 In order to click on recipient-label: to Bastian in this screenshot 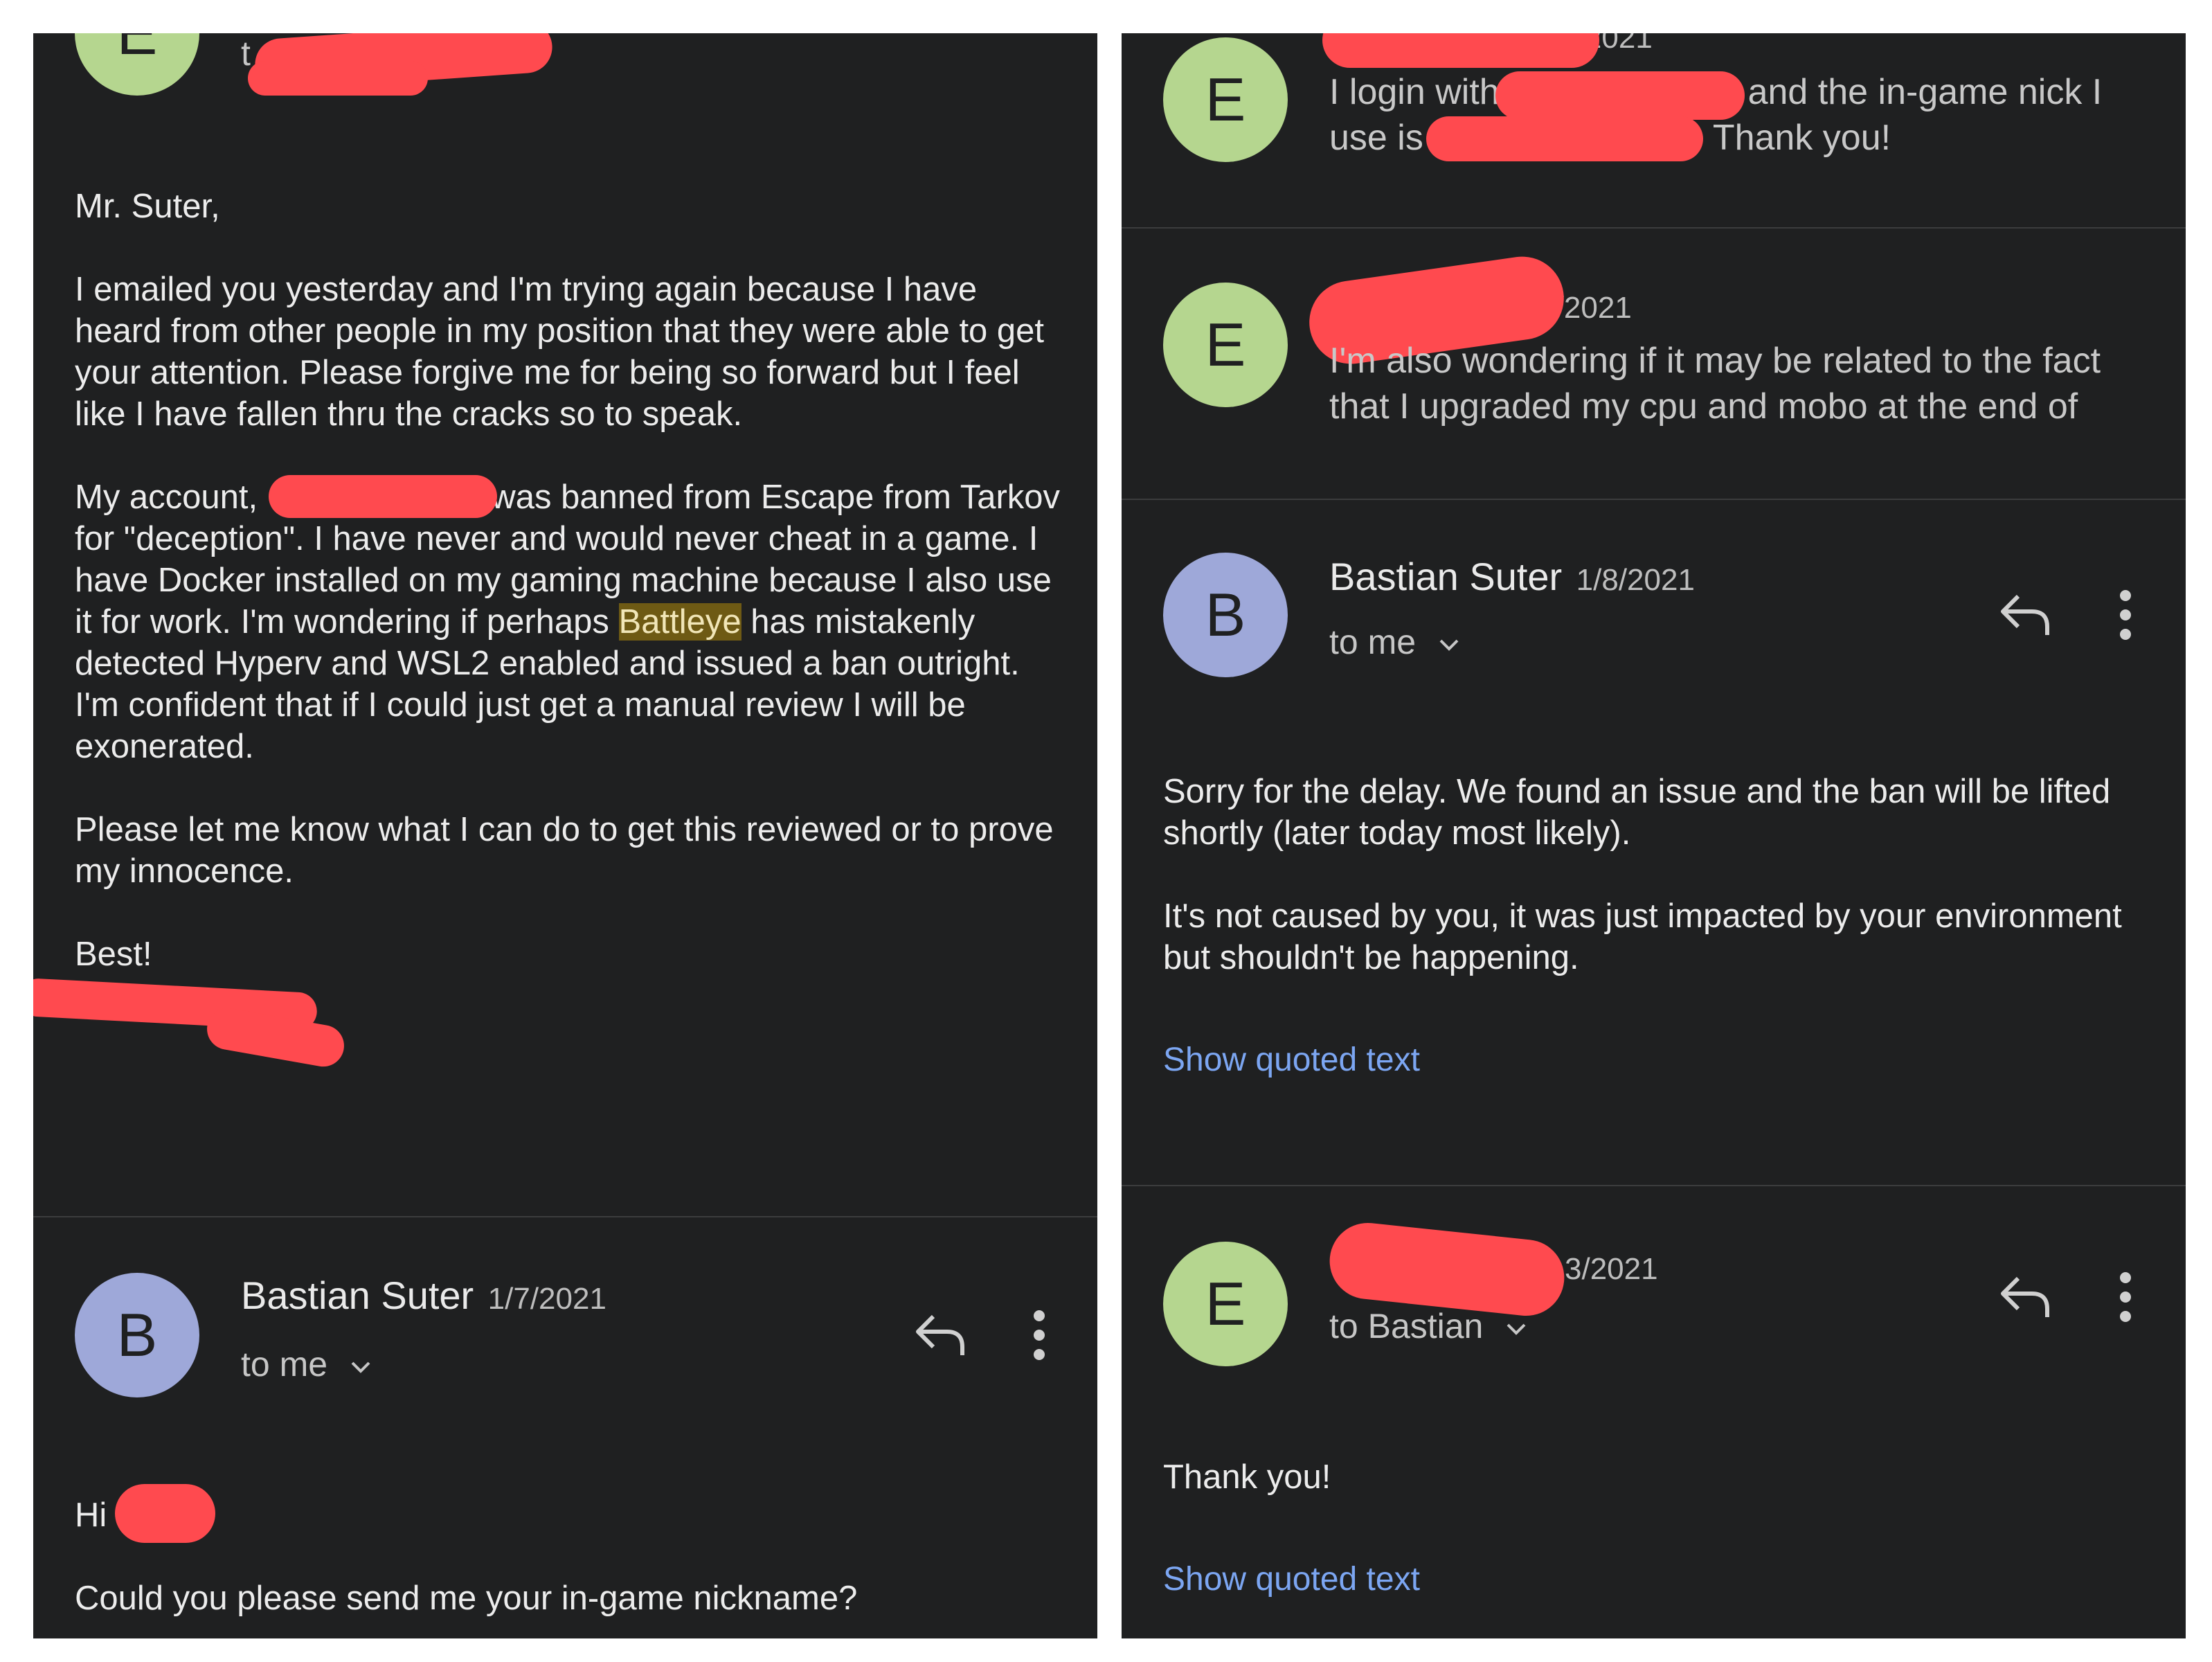, I will do `click(1406, 1326)`.